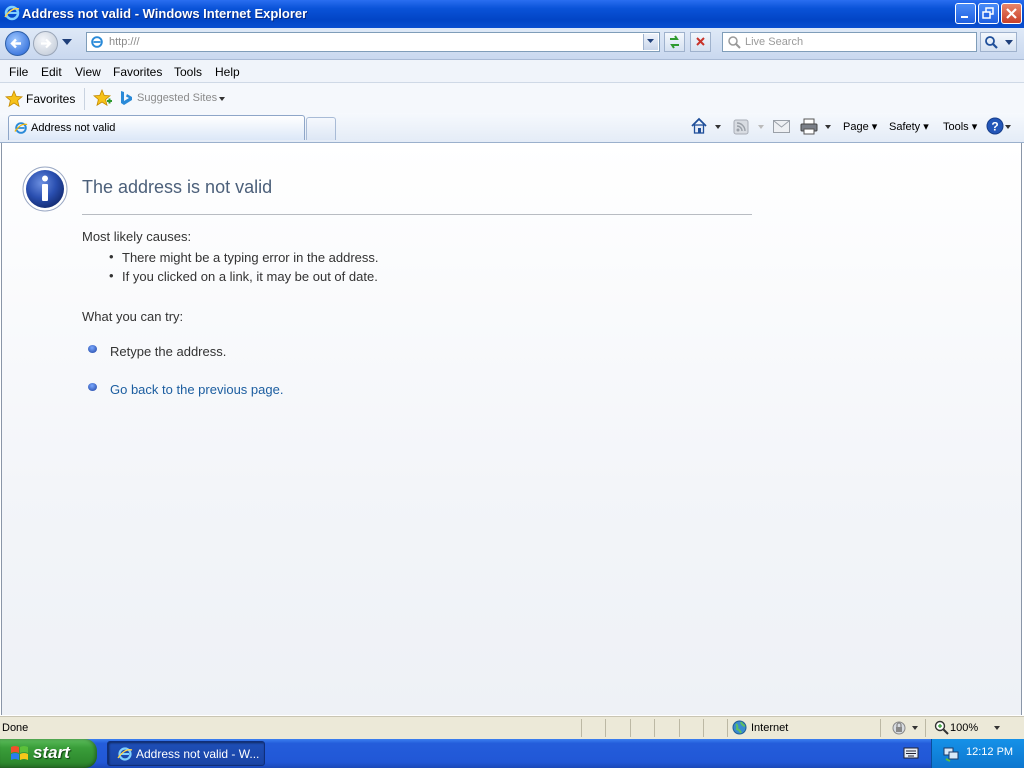  I want to click on forward-button, so click(45, 43).